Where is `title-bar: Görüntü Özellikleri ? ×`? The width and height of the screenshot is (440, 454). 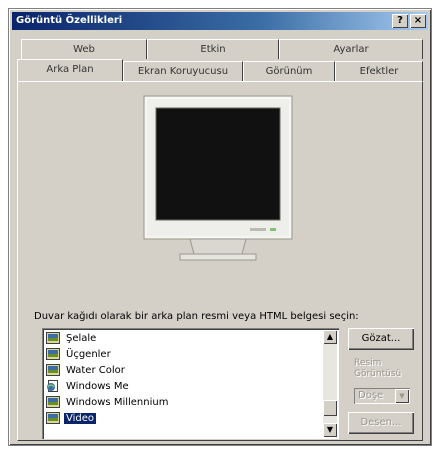 title-bar: Görüntü Özellikleri ? × is located at coordinates (220, 21).